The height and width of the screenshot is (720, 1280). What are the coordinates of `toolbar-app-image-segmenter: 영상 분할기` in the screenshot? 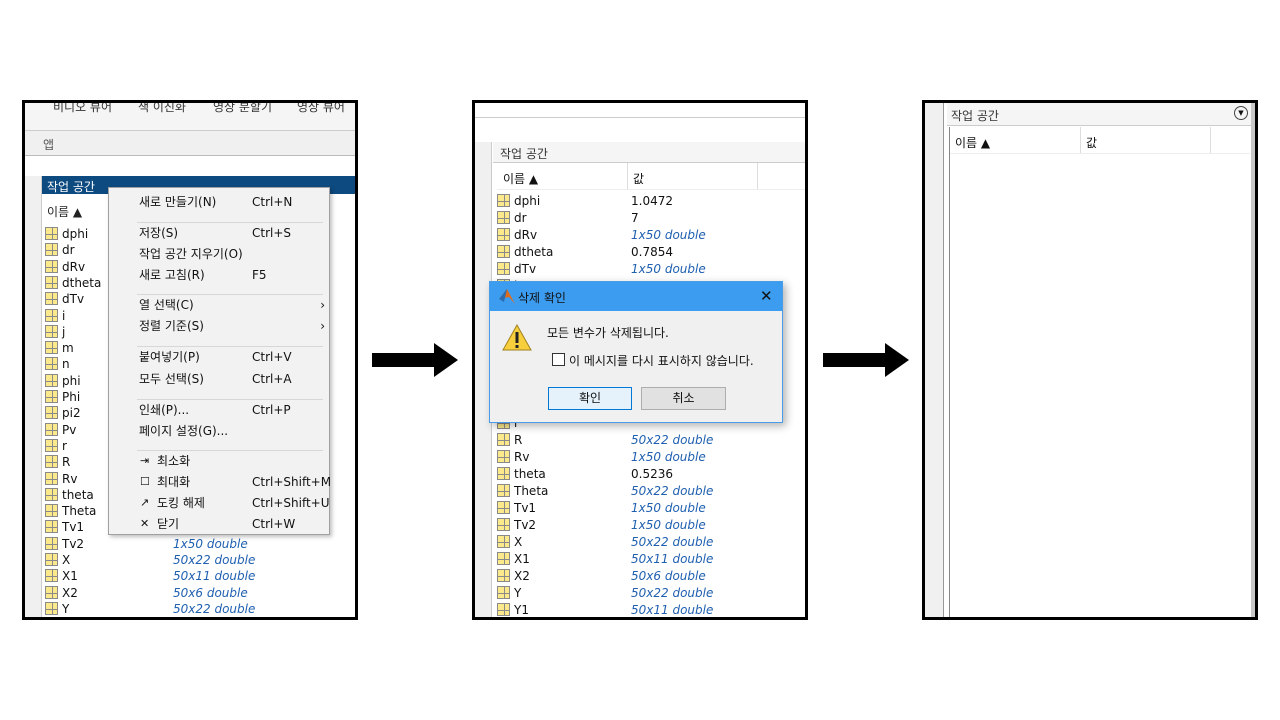 It's located at (242, 109).